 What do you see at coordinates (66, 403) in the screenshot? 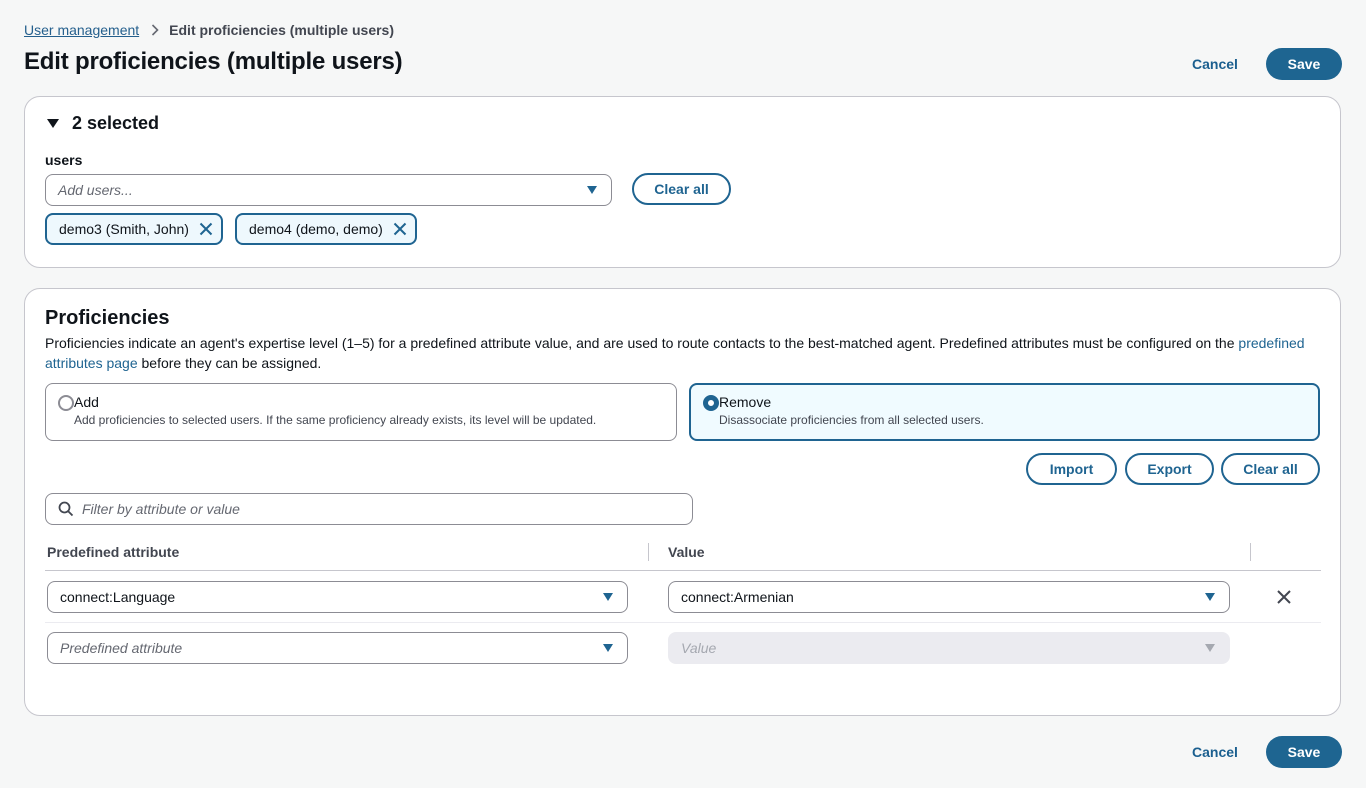
I see `radio-button-add` at bounding box center [66, 403].